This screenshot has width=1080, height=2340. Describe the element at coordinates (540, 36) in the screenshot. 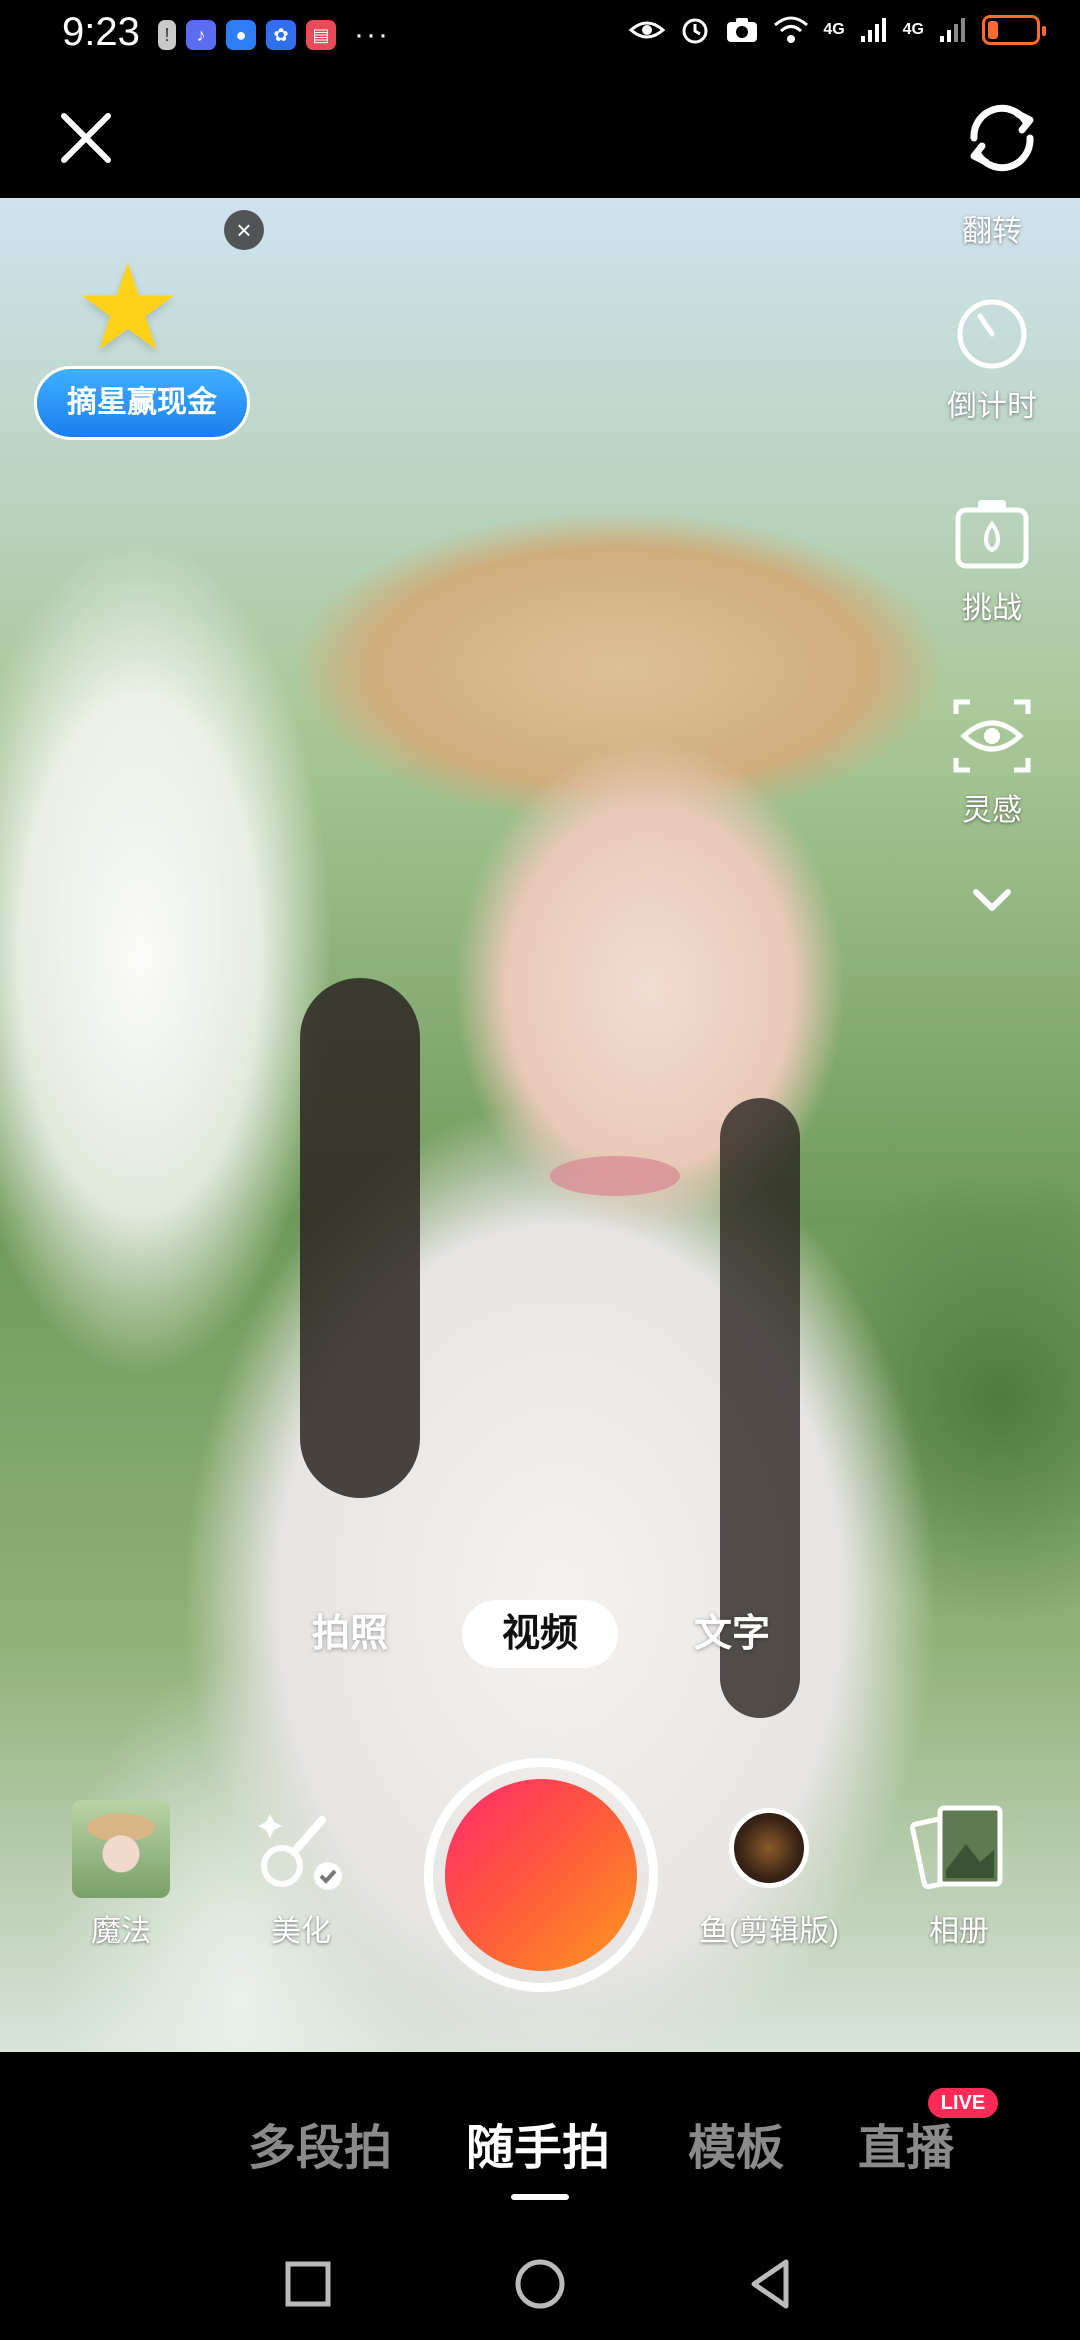

I see `status-bar: 9:23 ! ♪ ● ✿ ▤ ··· 4G 4G` at that location.